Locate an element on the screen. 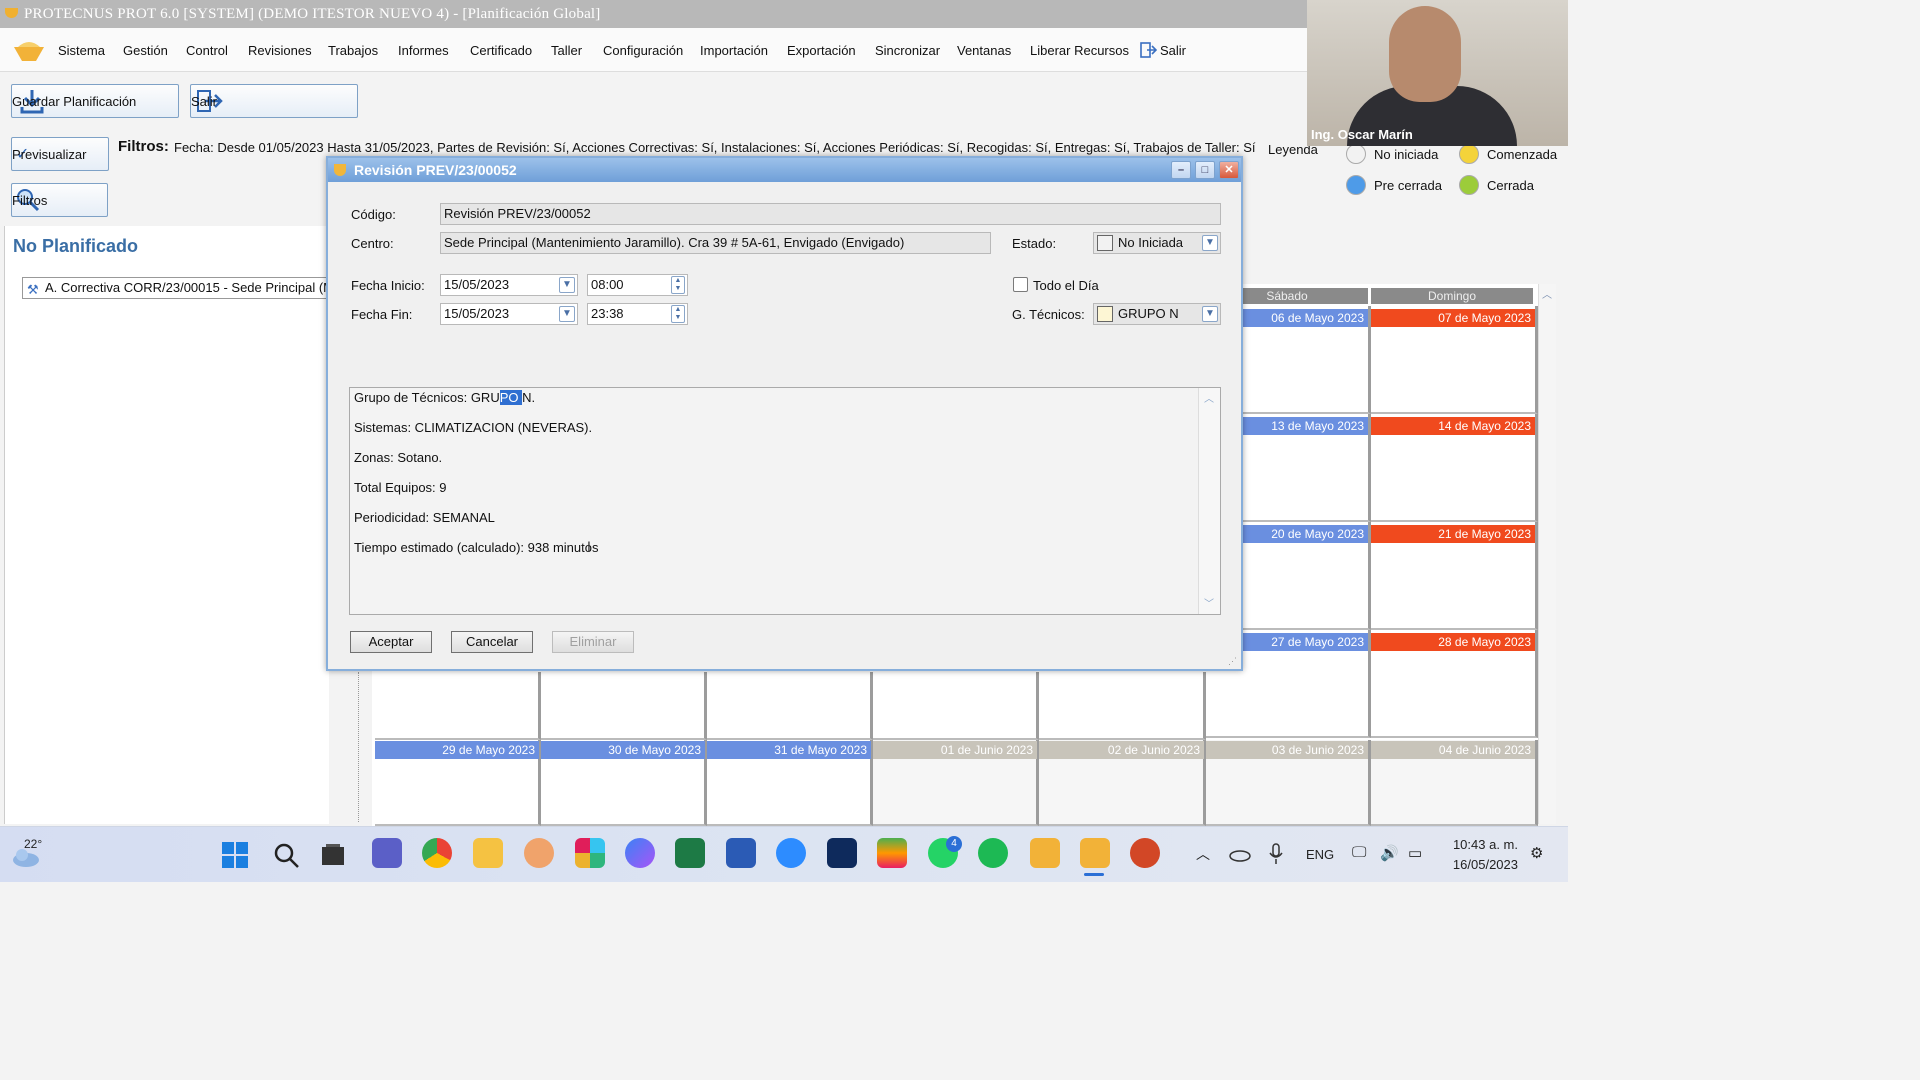  menu-taller: Taller is located at coordinates (566, 50).